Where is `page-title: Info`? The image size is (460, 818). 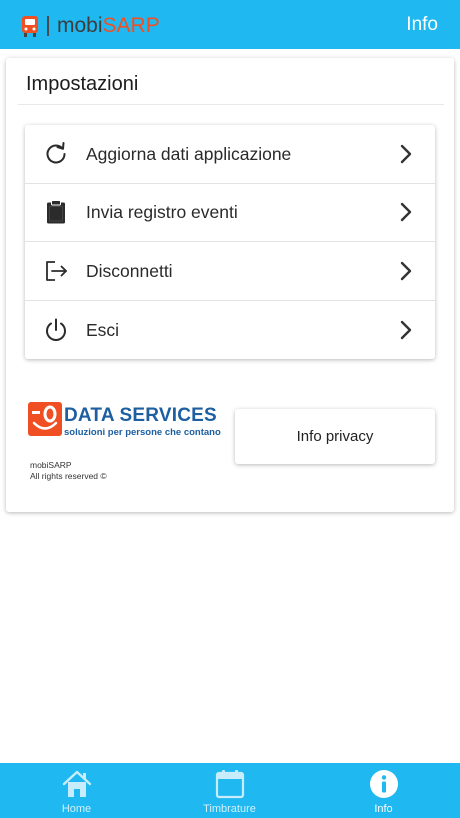 page-title: Info is located at coordinates (422, 24).